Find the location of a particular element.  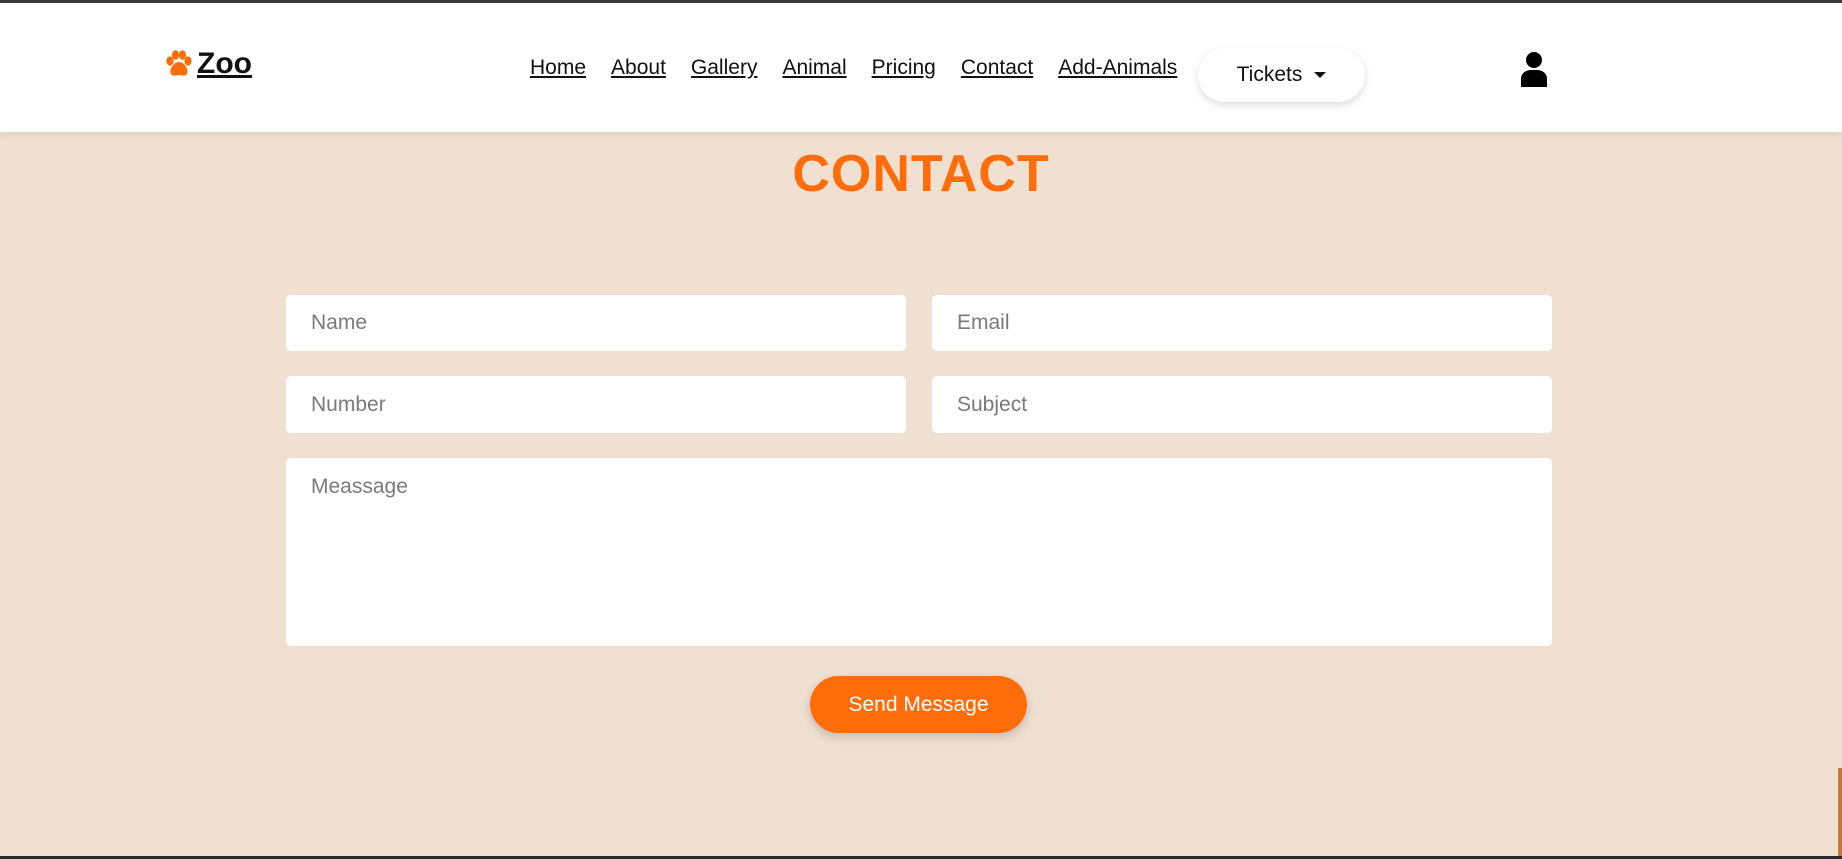

nav-link-contact: Contact is located at coordinates (997, 68).